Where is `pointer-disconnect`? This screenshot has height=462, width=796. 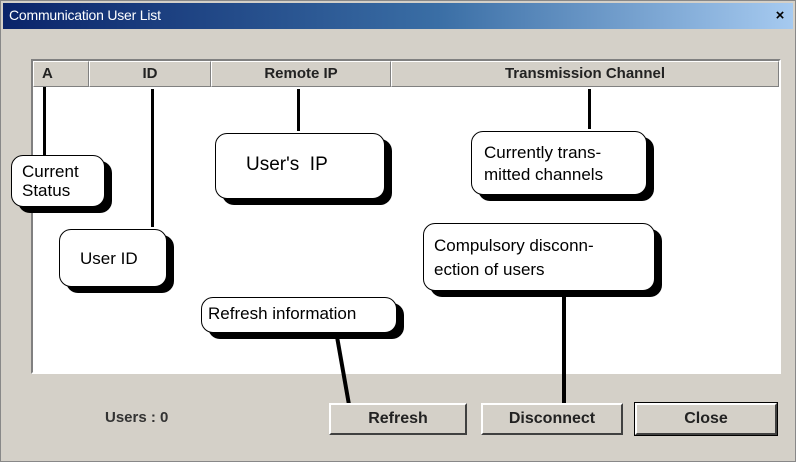 pointer-disconnect is located at coordinates (564, 349).